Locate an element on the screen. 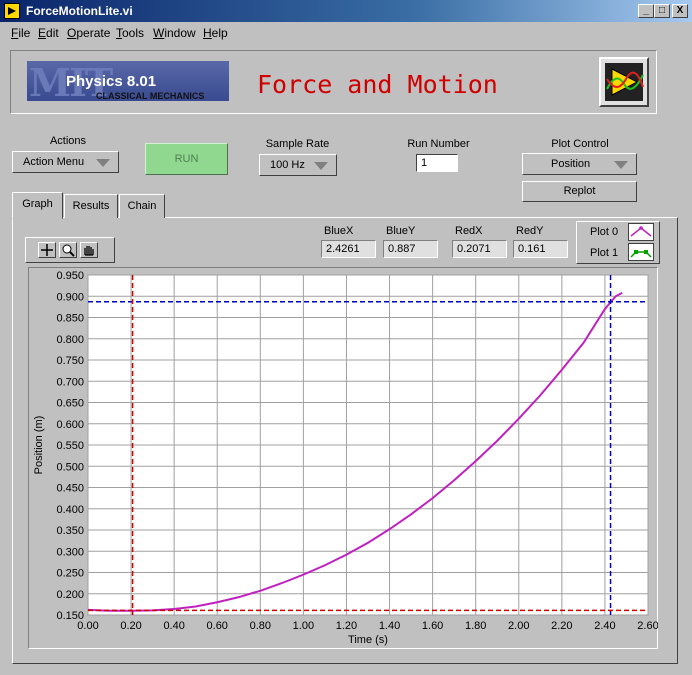 The width and height of the screenshot is (692, 675). y-tick-label: 0.450 is located at coordinates (70, 489).